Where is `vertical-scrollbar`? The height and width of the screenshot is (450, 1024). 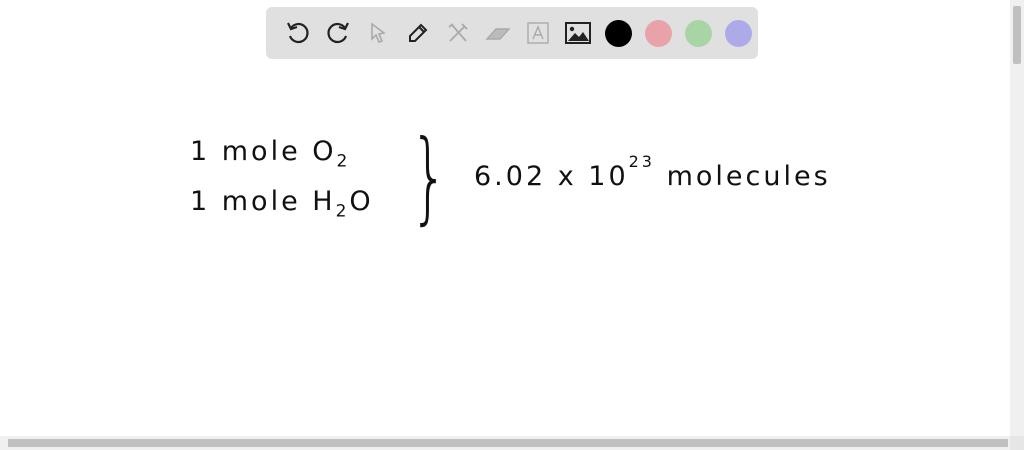 vertical-scrollbar is located at coordinates (1017, 218).